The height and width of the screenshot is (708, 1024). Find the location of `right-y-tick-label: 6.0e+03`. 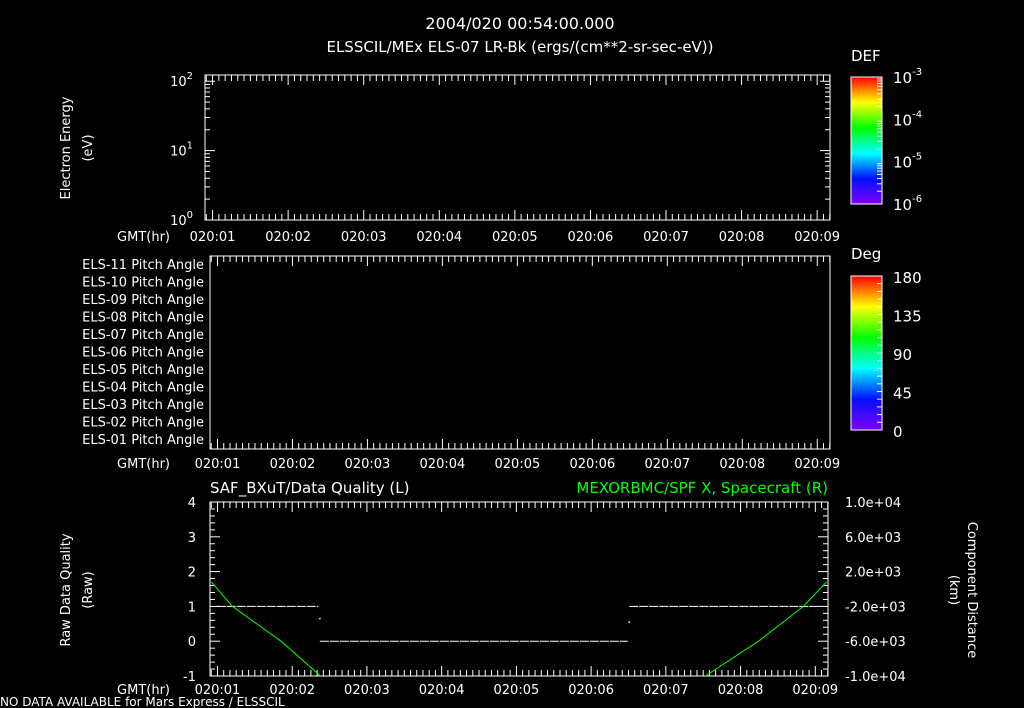

right-y-tick-label: 6.0e+03 is located at coordinates (873, 538).